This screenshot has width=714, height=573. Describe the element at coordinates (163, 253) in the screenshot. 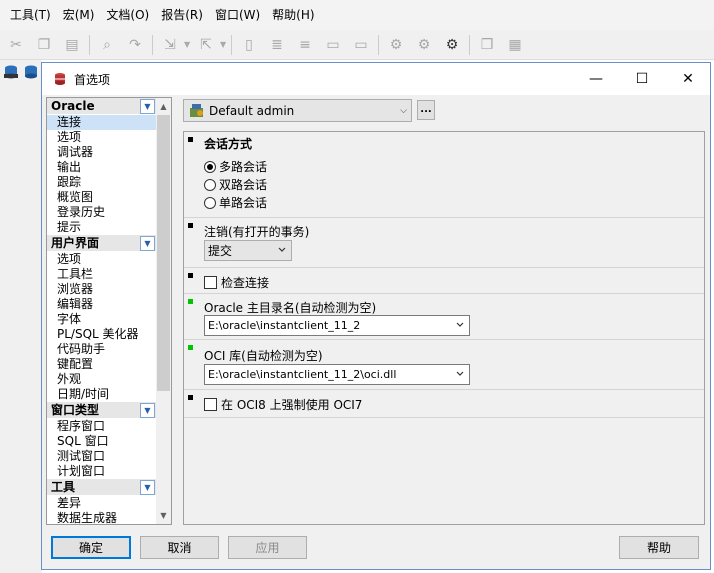

I see `scroll-thumb` at that location.